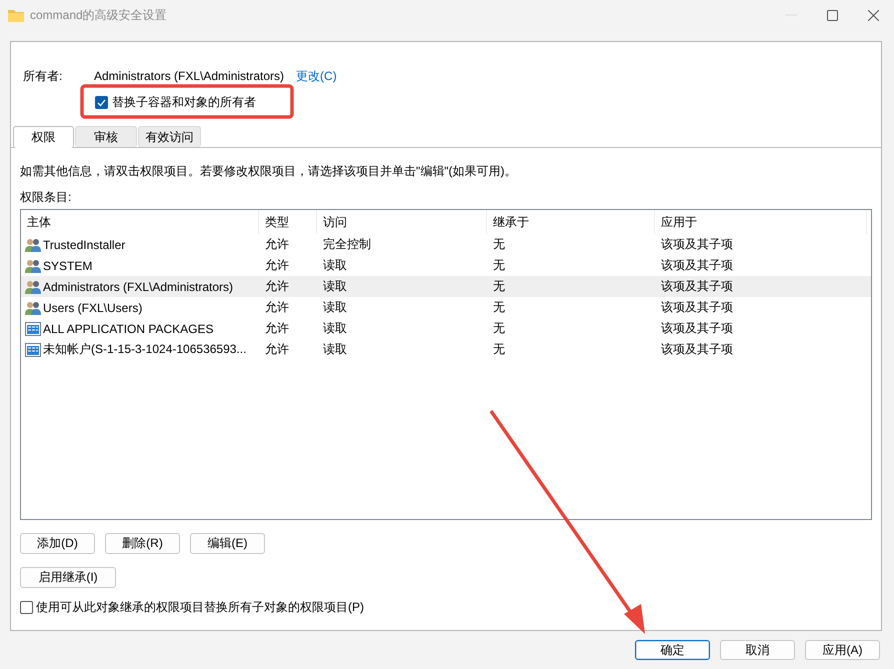  I want to click on owner-value: Administrators (FXL\Administrators), so click(189, 76).